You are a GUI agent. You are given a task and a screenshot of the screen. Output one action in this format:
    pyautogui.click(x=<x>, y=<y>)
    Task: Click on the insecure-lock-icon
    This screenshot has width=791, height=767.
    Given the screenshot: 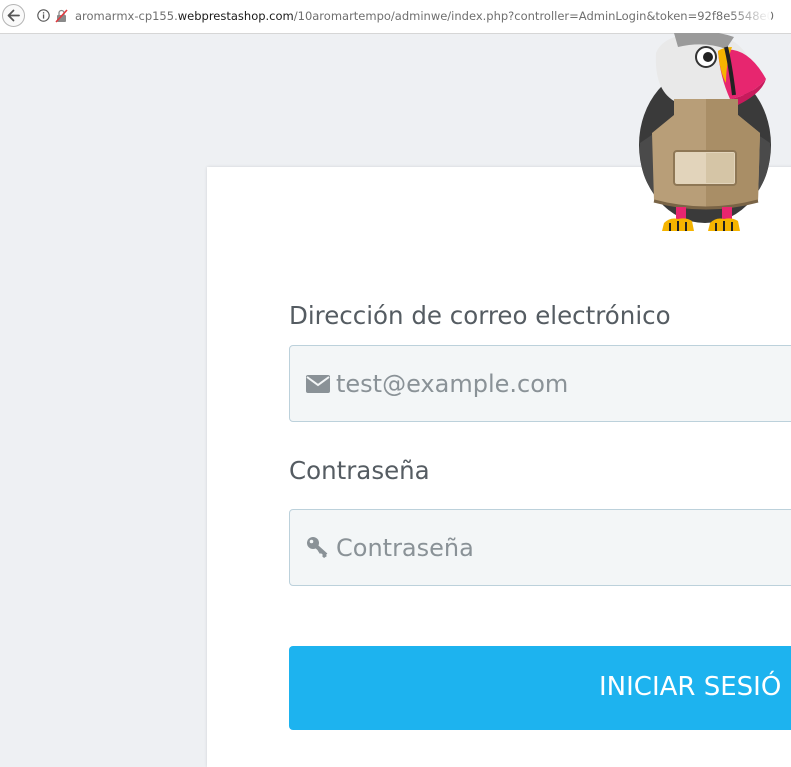 What is the action you would take?
    pyautogui.click(x=61, y=16)
    